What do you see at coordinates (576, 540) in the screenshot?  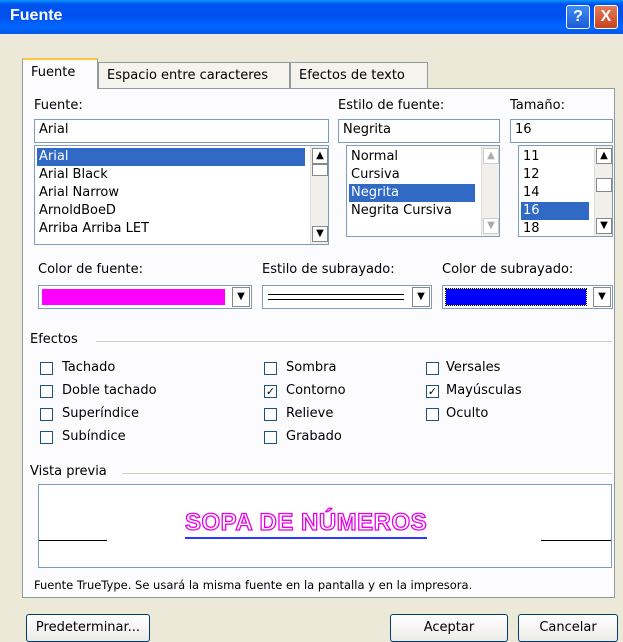 I see `baseline-right` at bounding box center [576, 540].